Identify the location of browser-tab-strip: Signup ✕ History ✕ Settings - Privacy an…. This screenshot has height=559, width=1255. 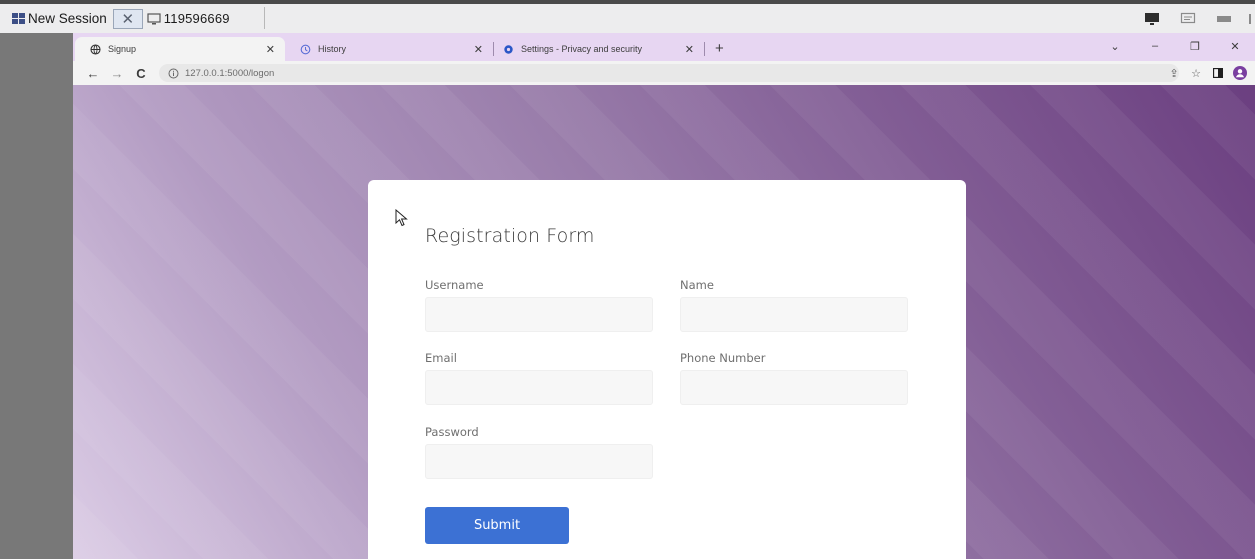
(664, 47).